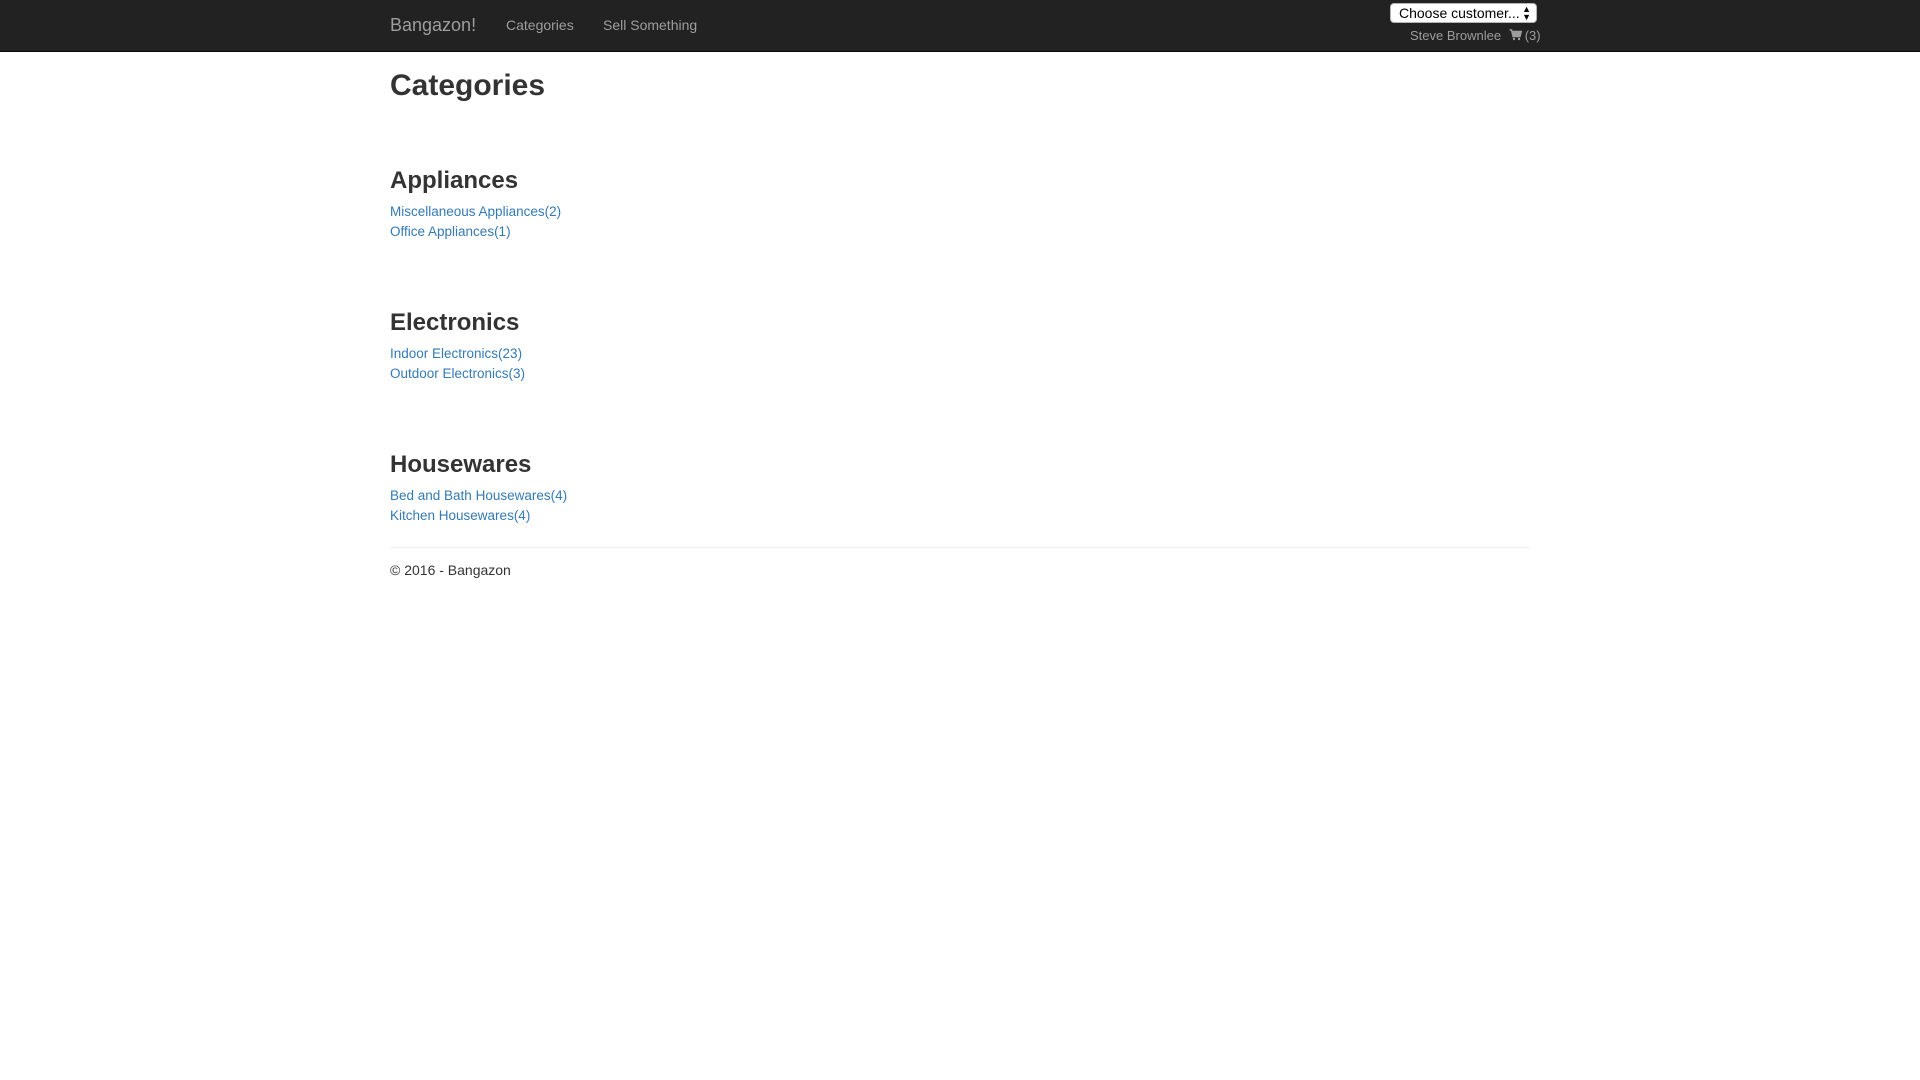 The height and width of the screenshot is (1080, 1920). I want to click on category-heading: Appliances, so click(454, 180).